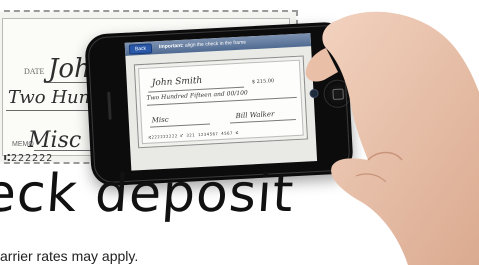  What do you see at coordinates (255, 115) in the screenshot?
I see `captured-signature: Bill Walker` at bounding box center [255, 115].